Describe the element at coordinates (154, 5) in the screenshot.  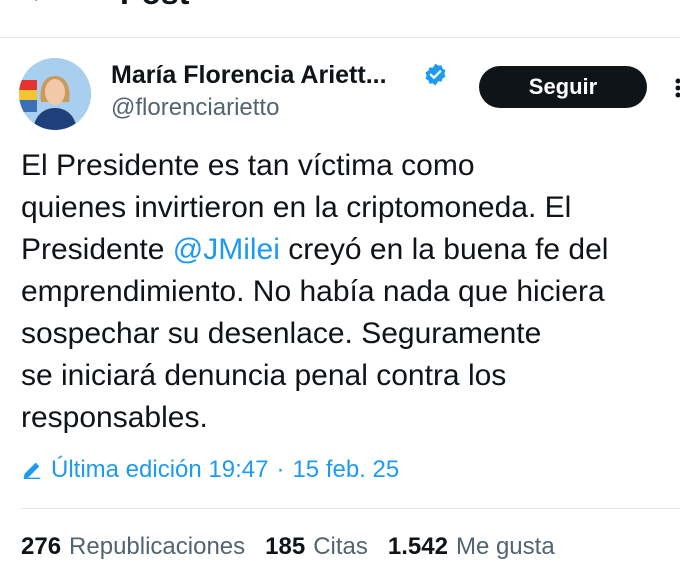
I see `page-title: Post` at that location.